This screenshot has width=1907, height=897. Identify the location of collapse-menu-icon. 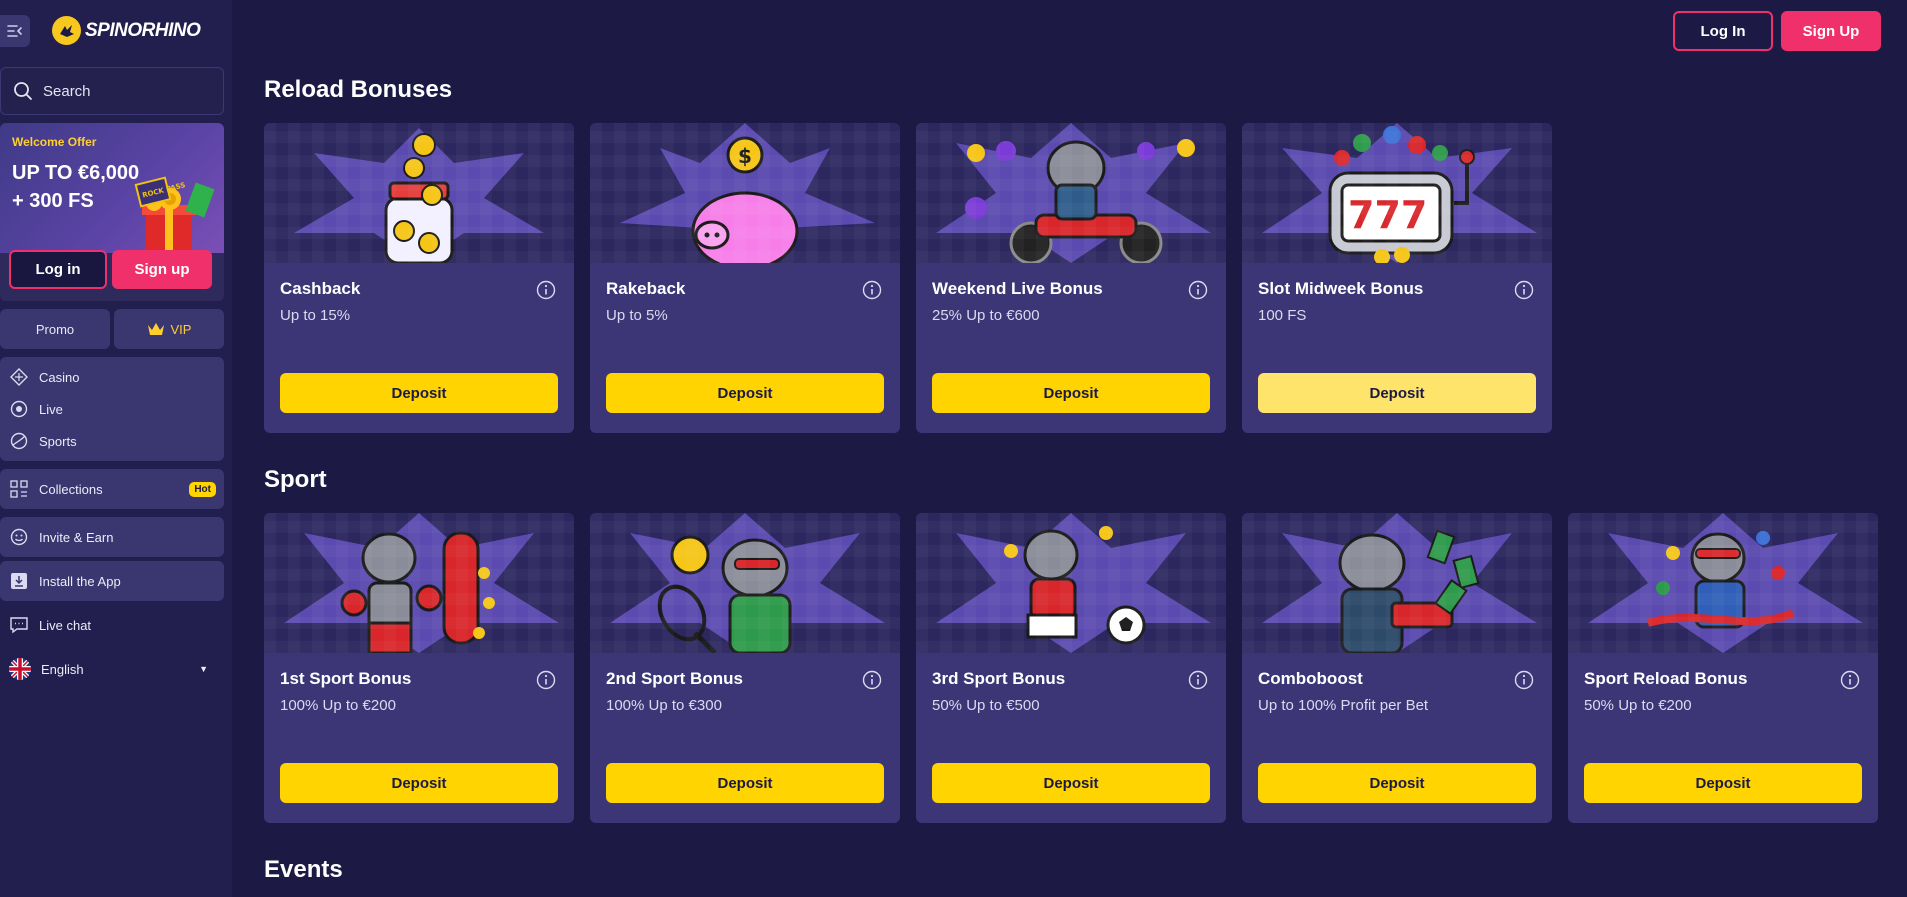
(14, 31).